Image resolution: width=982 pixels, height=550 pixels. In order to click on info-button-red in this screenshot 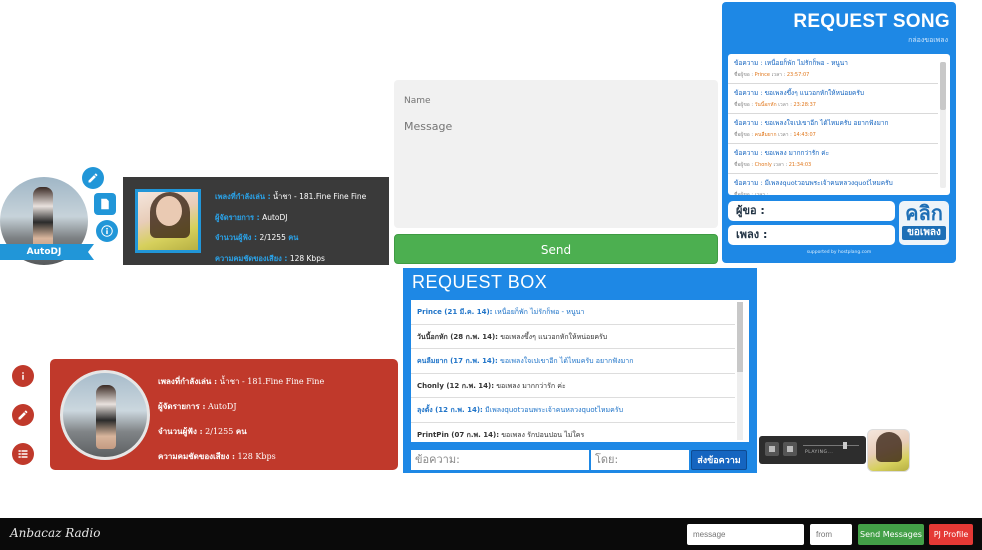, I will do `click(23, 376)`.